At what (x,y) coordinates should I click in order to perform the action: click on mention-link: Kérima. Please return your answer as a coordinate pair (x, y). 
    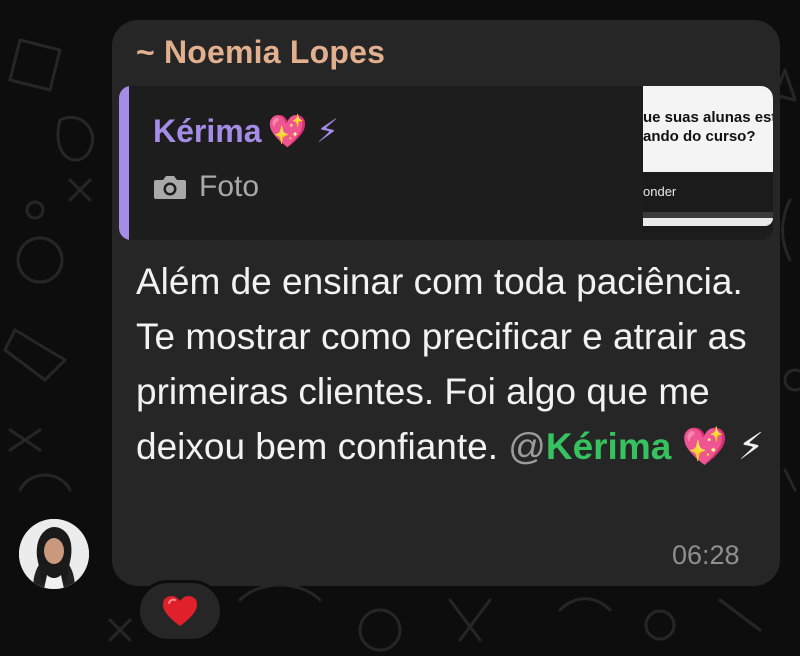
    Looking at the image, I should click on (608, 446).